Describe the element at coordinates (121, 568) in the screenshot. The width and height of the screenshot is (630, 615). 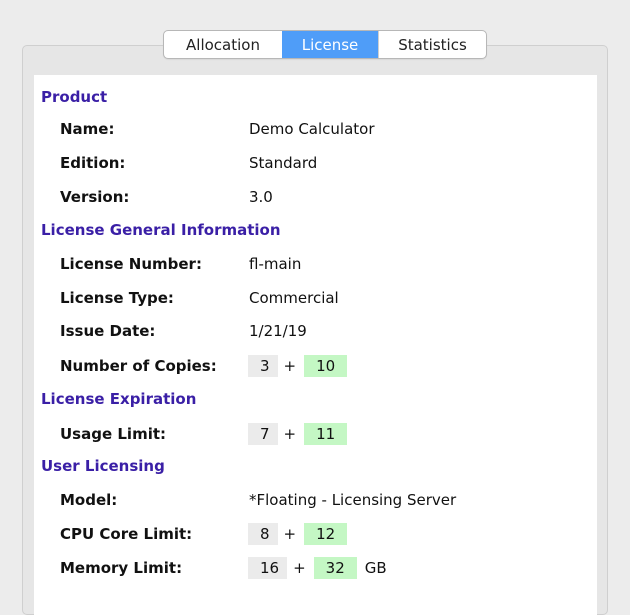
I see `memory-limit-label: Memory Limit:` at that location.